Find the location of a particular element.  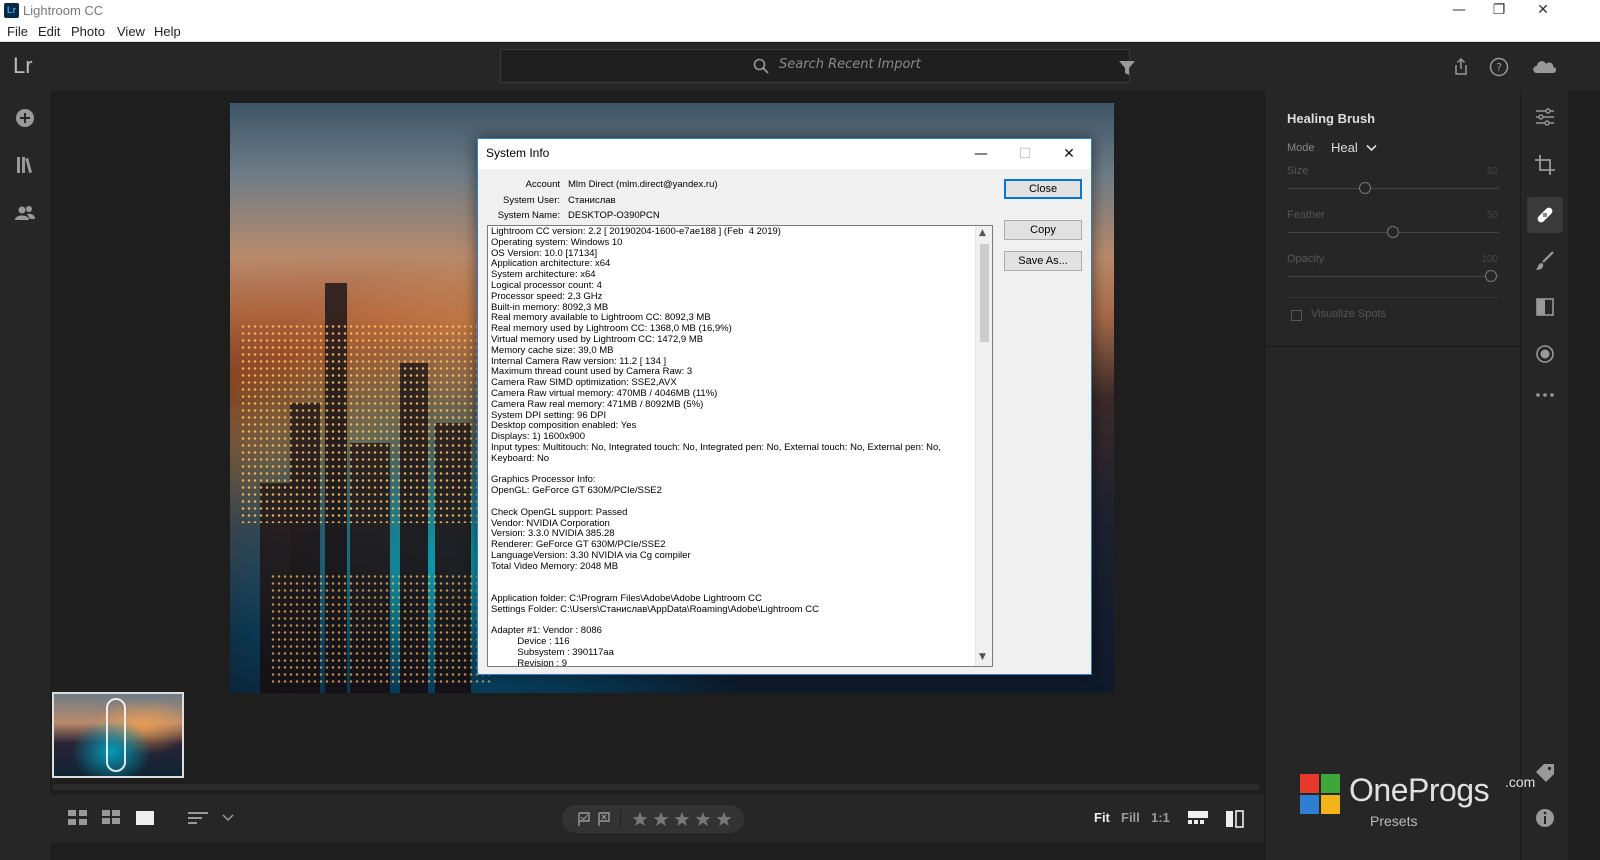

sort-icon is located at coordinates (199, 818).